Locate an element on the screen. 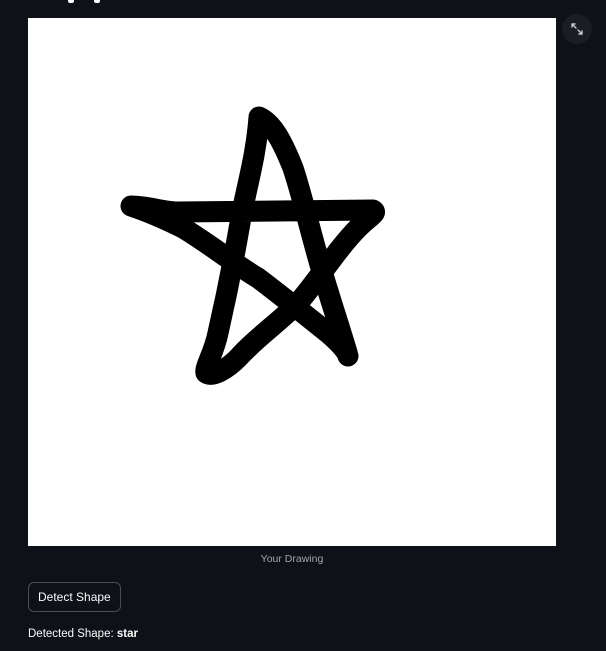  expand-icon is located at coordinates (577, 29).